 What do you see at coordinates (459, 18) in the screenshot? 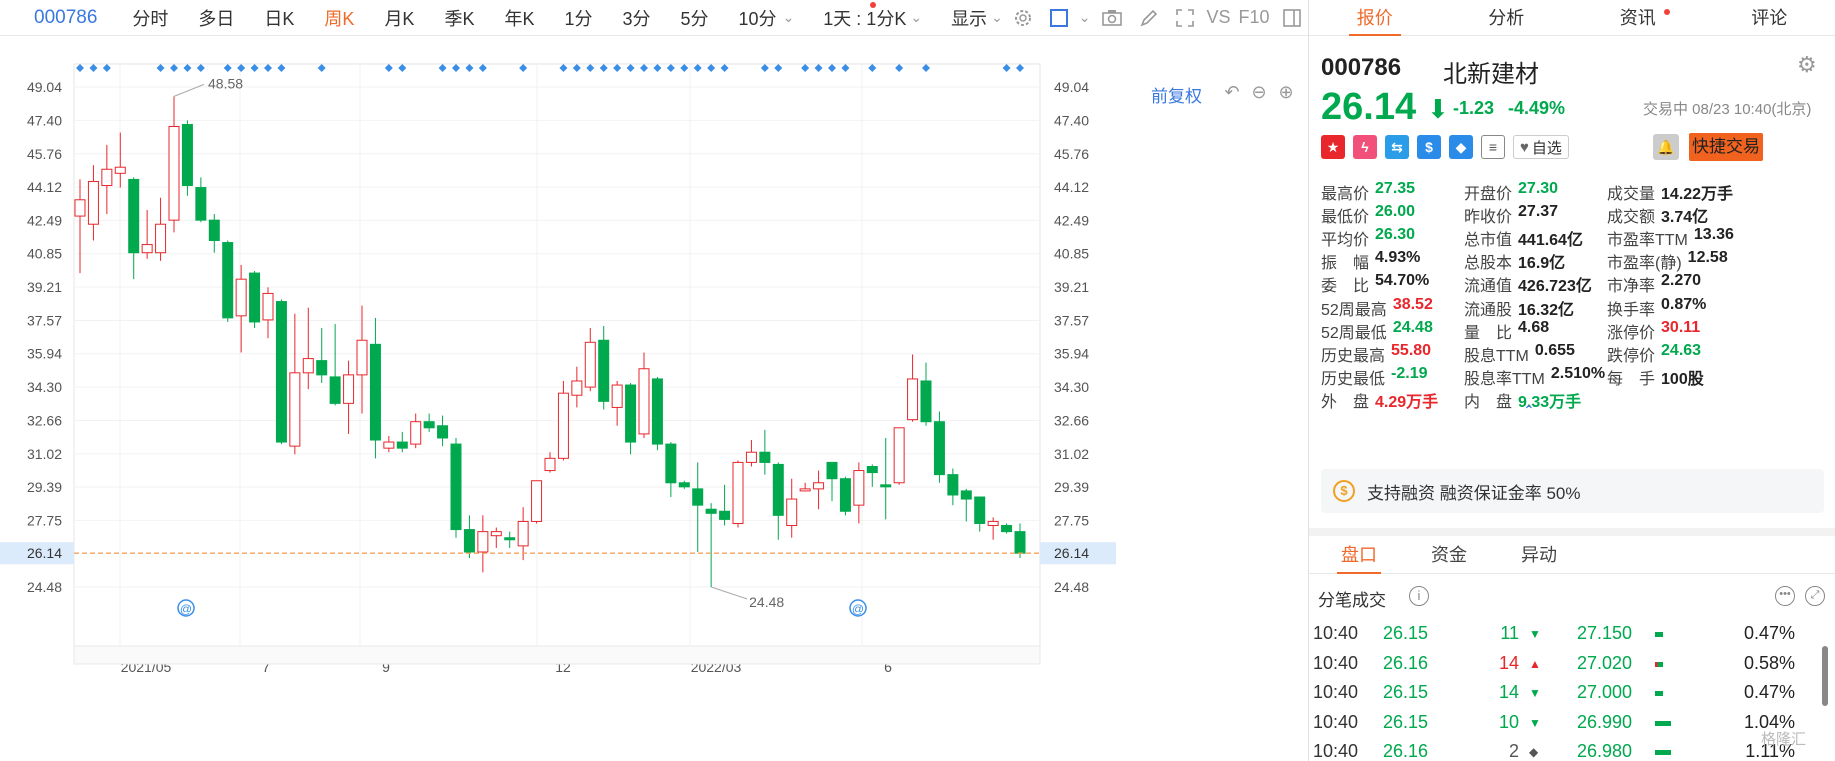
I see `period-quarterly: 季K` at bounding box center [459, 18].